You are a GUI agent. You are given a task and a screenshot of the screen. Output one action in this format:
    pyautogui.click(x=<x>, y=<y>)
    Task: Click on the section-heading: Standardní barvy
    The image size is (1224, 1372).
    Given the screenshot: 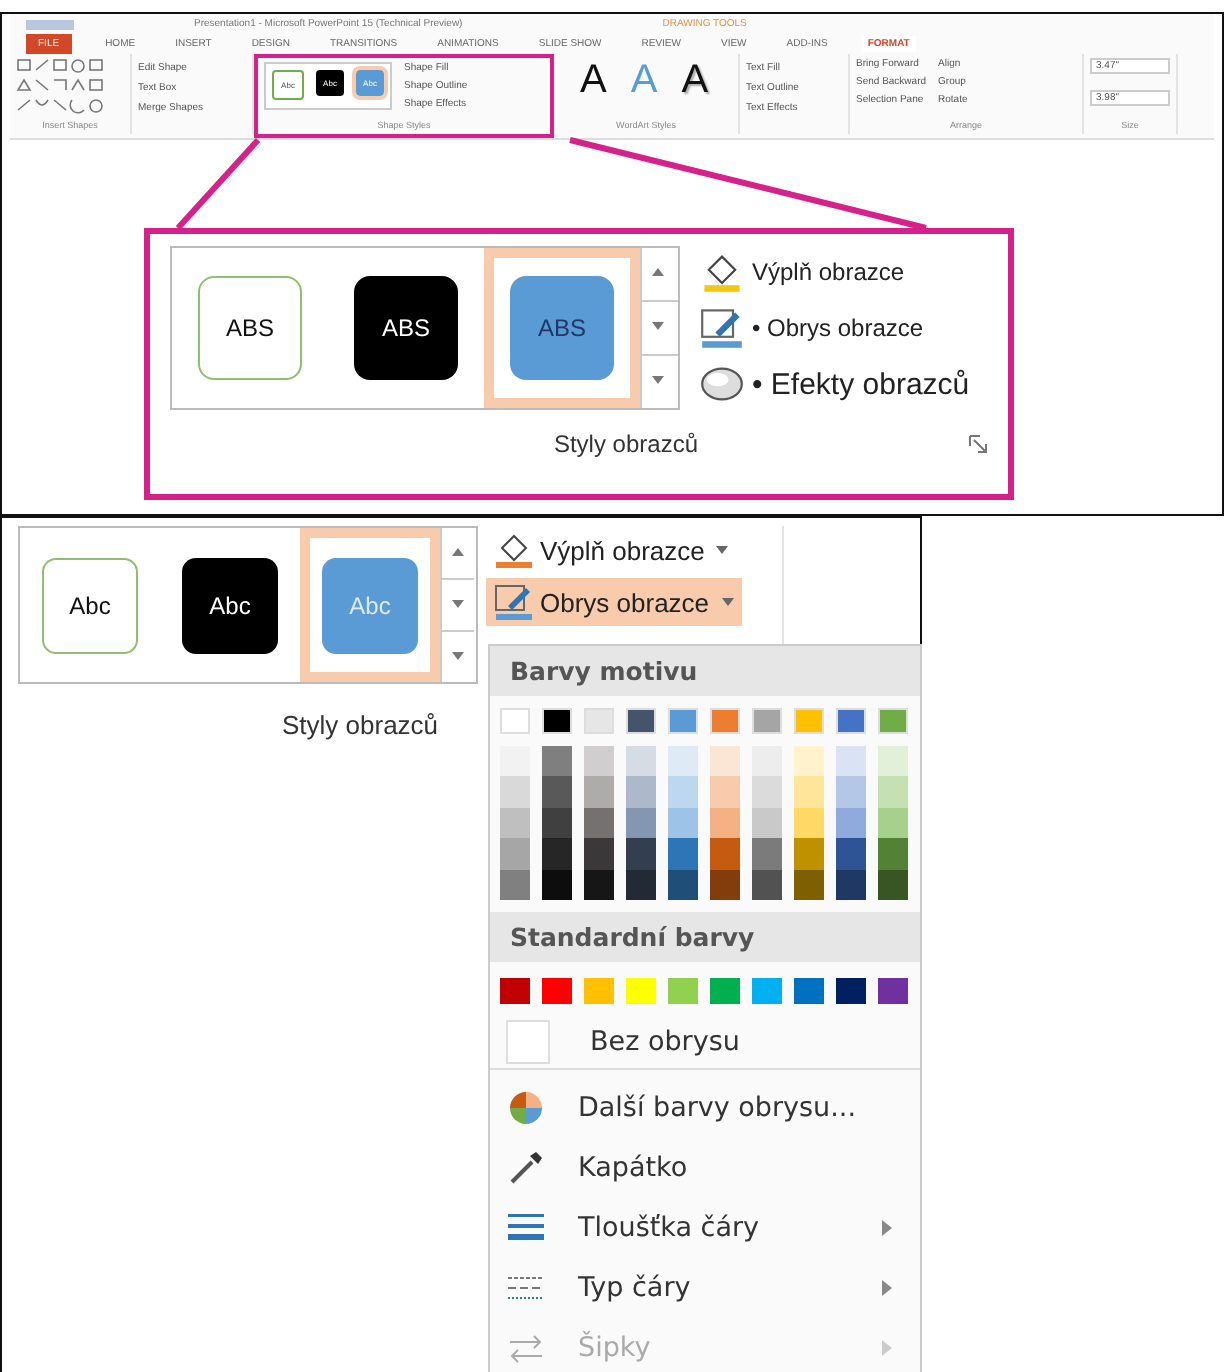 What is the action you would take?
    pyautogui.click(x=705, y=936)
    